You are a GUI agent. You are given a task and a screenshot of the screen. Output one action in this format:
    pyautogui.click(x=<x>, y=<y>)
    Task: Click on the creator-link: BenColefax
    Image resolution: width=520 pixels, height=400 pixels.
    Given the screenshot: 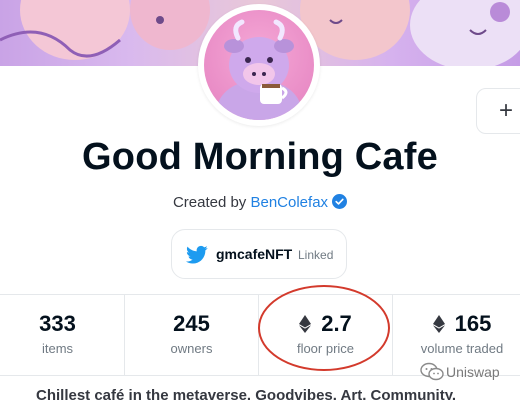 What is the action you would take?
    pyautogui.click(x=289, y=202)
    